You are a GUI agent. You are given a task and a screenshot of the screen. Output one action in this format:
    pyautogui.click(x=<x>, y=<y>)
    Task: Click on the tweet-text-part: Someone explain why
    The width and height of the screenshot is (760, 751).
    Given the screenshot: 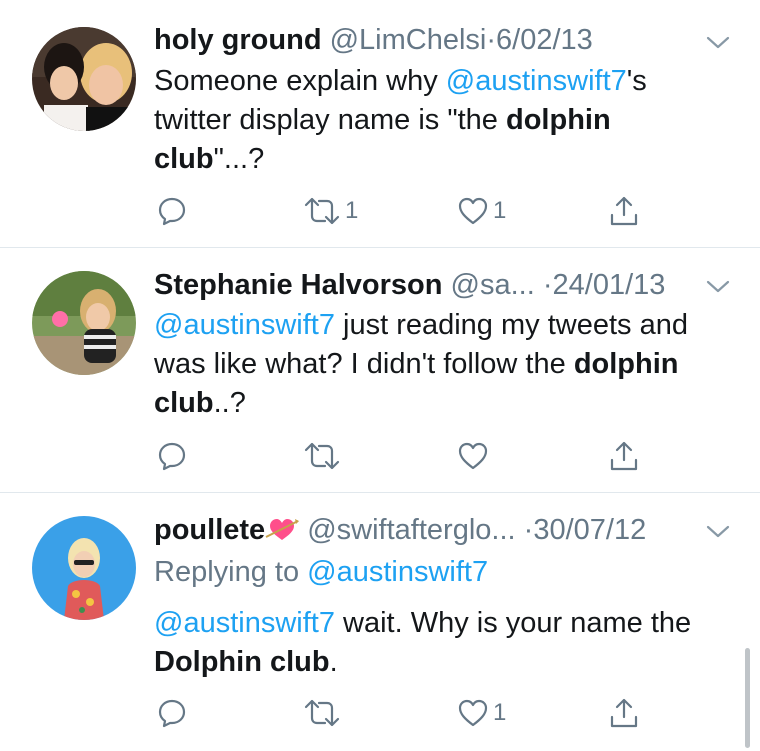 What is the action you would take?
    pyautogui.click(x=300, y=81)
    